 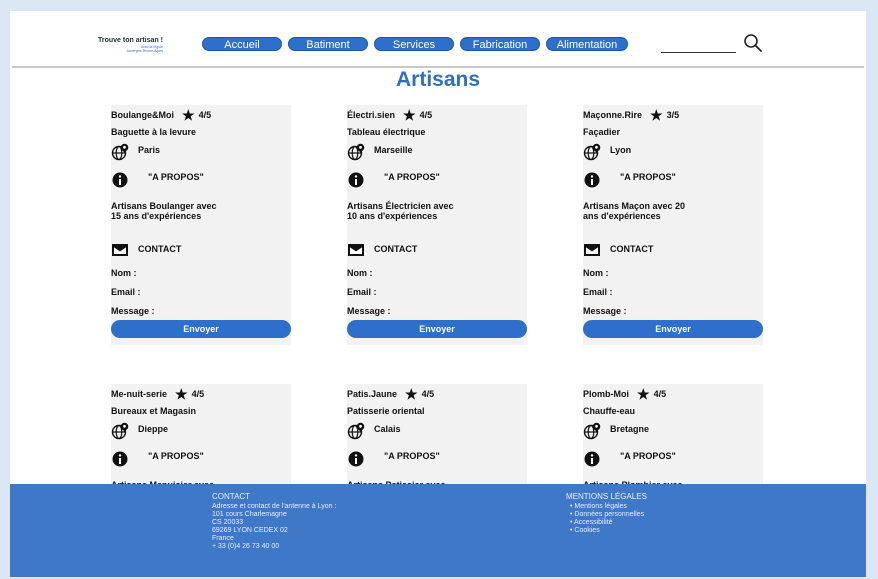 I want to click on nav-batiment: Batiment, so click(x=328, y=44).